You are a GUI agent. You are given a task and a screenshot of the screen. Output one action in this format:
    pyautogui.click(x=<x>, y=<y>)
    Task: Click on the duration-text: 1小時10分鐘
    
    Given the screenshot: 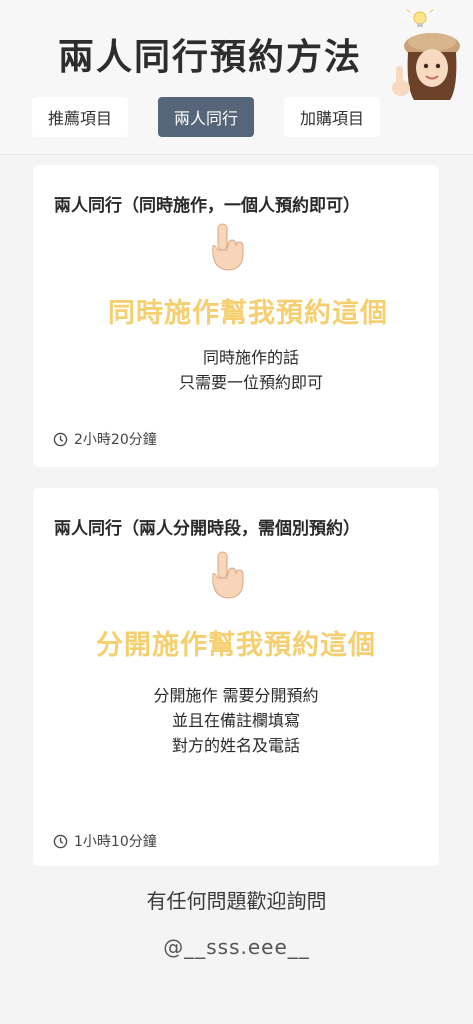 What is the action you would take?
    pyautogui.click(x=115, y=842)
    